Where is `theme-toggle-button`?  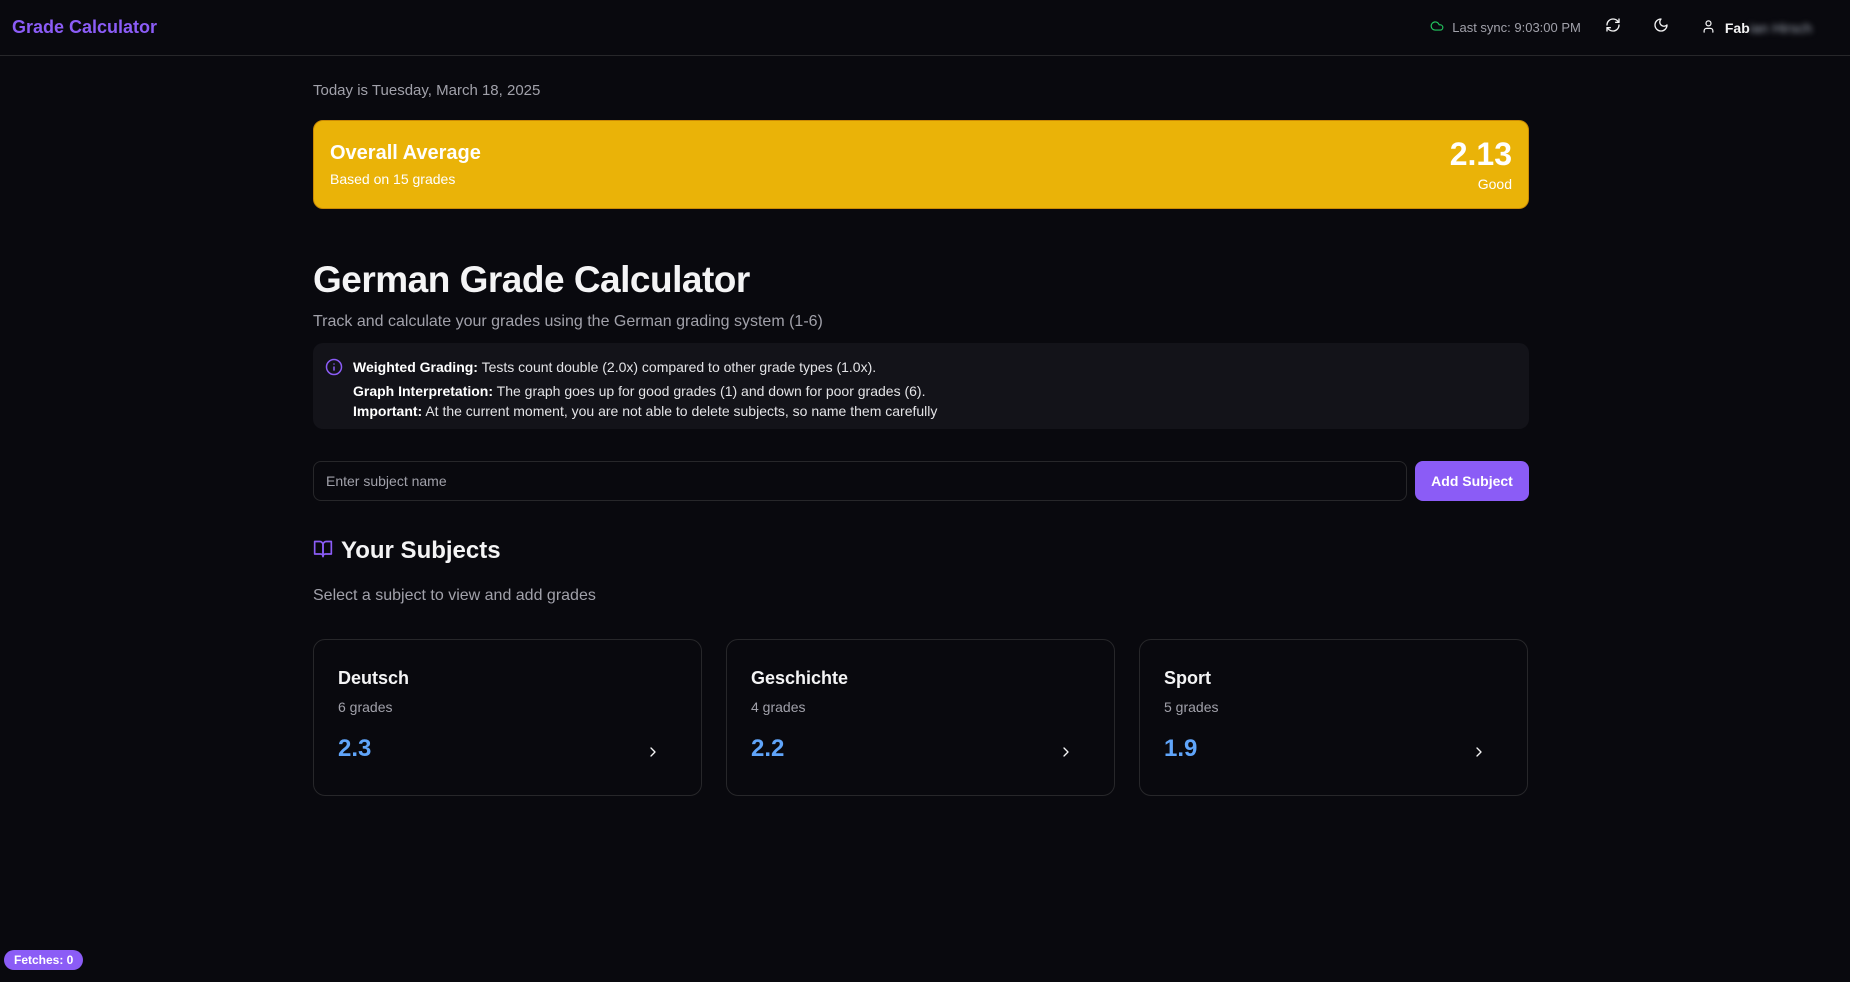
theme-toggle-button is located at coordinates (1661, 28).